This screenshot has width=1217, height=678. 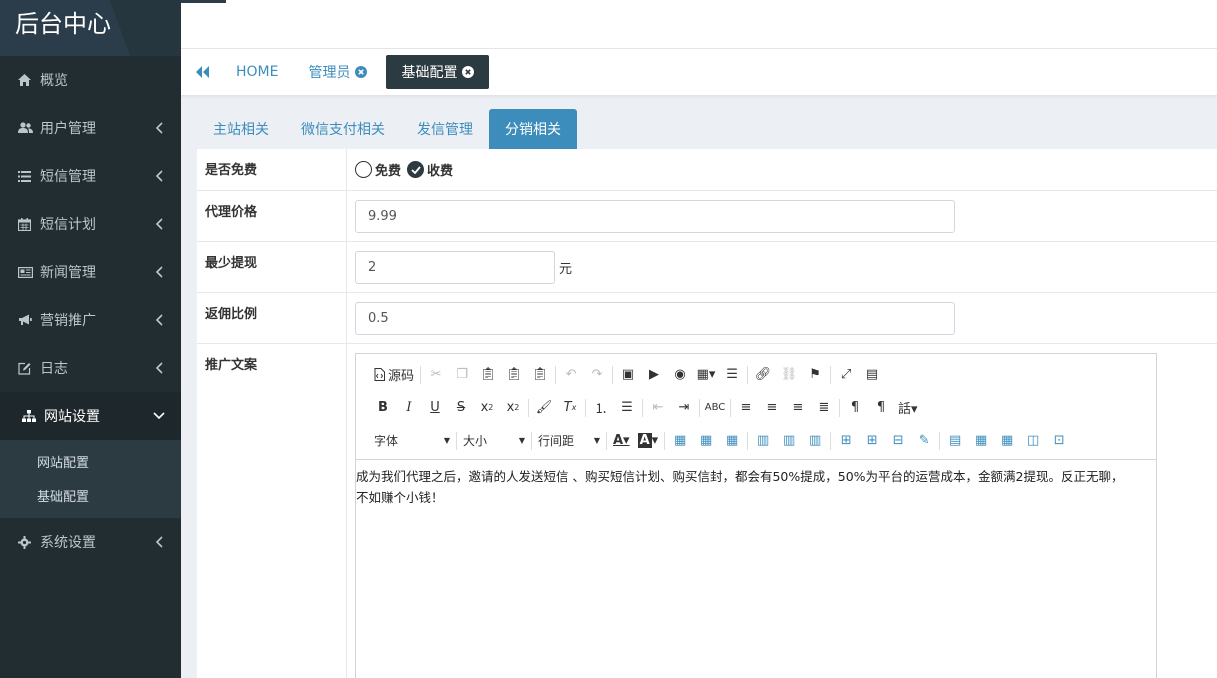 What do you see at coordinates (746, 408) in the screenshot?
I see `align-left-icon: ≡` at bounding box center [746, 408].